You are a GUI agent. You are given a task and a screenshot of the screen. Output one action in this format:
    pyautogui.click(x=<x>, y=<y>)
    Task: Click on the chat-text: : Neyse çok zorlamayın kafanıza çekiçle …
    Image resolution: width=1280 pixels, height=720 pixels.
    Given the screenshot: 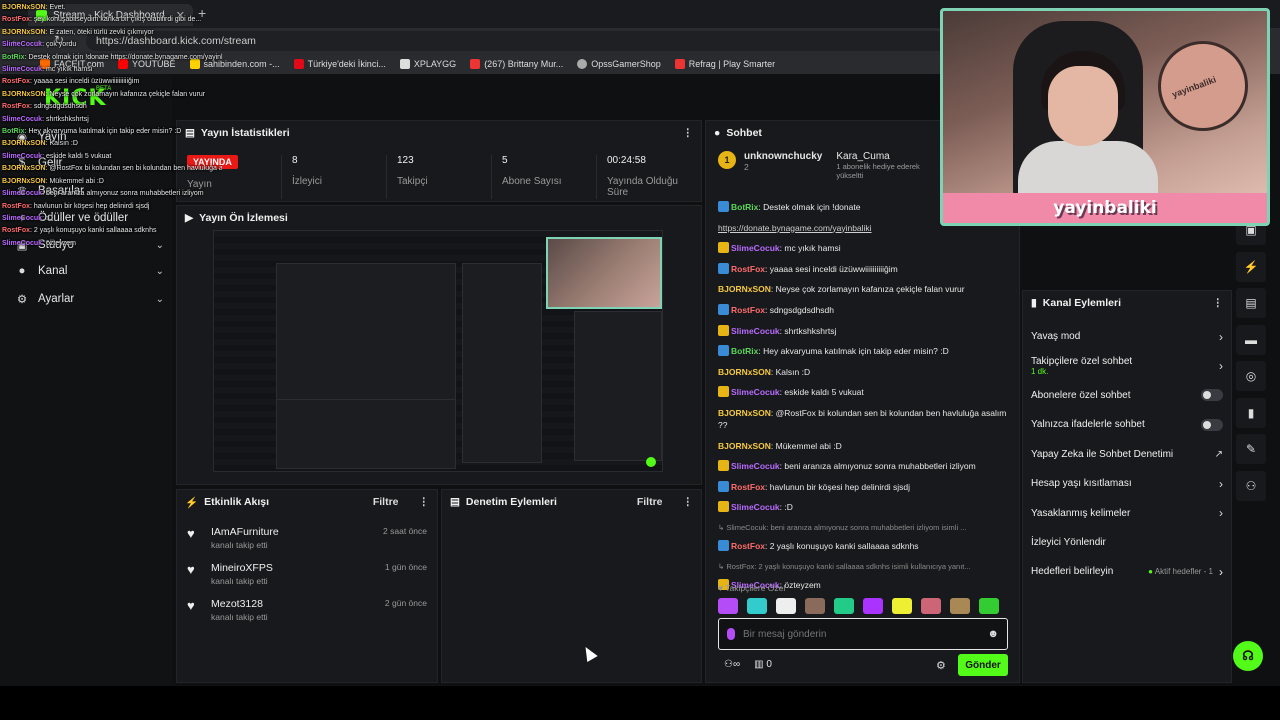 What is the action you would take?
    pyautogui.click(x=867, y=289)
    